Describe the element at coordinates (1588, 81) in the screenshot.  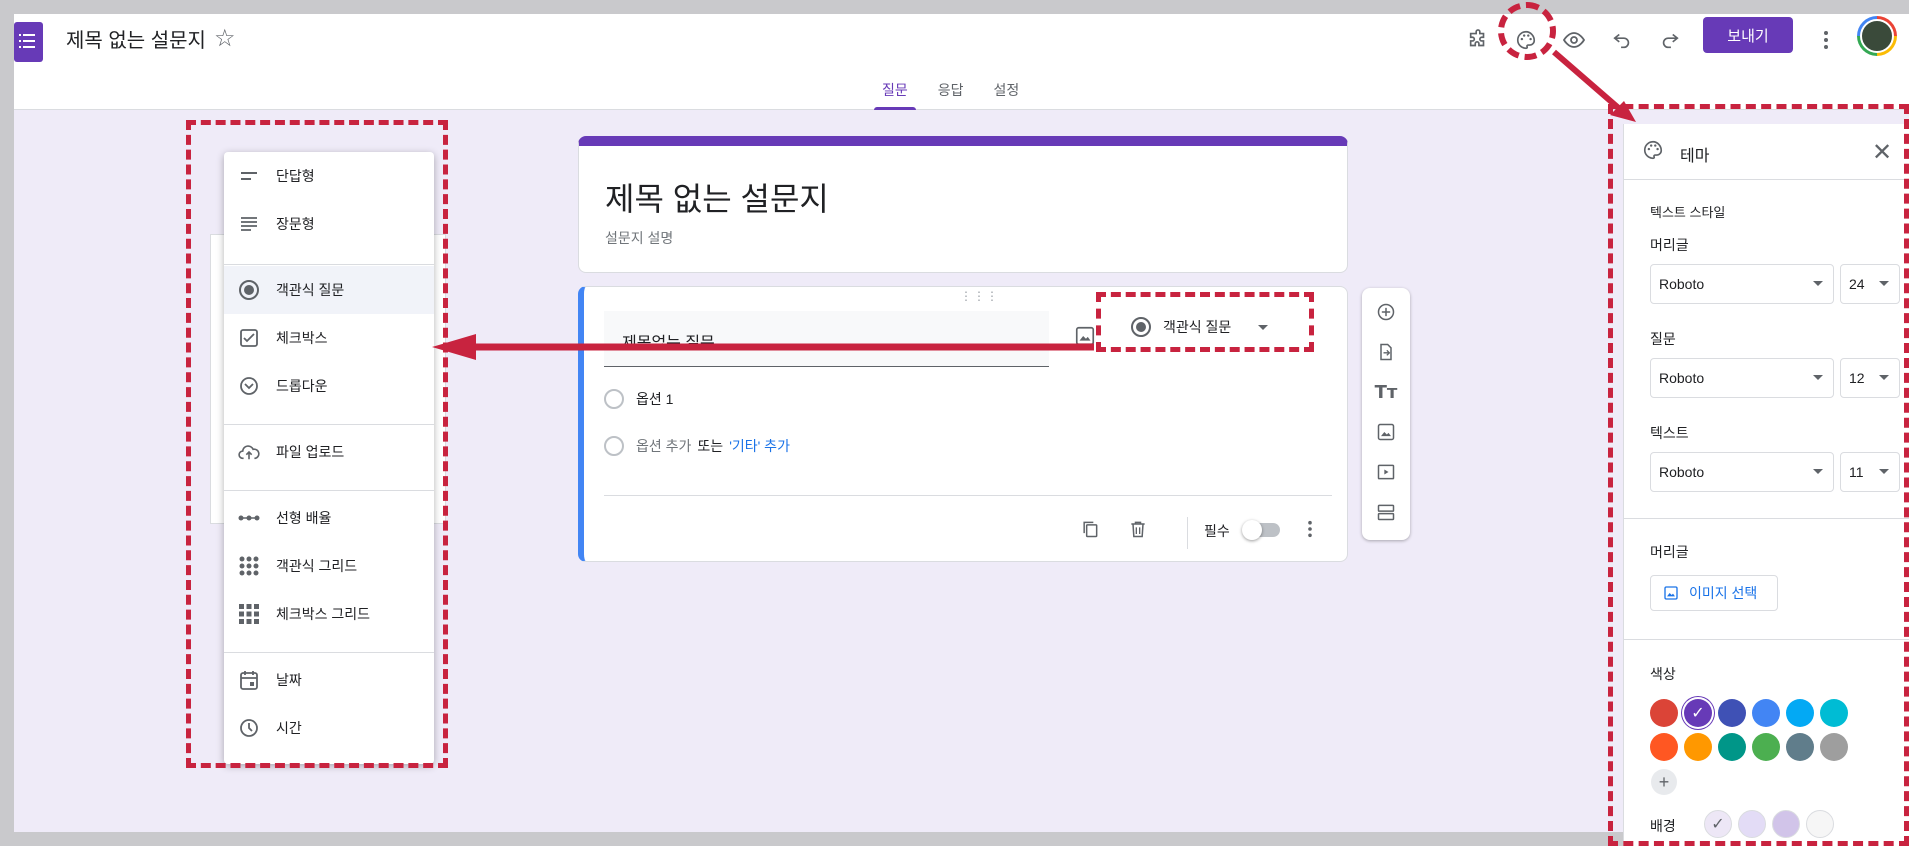
I see `arrow-to-theme-panel` at that location.